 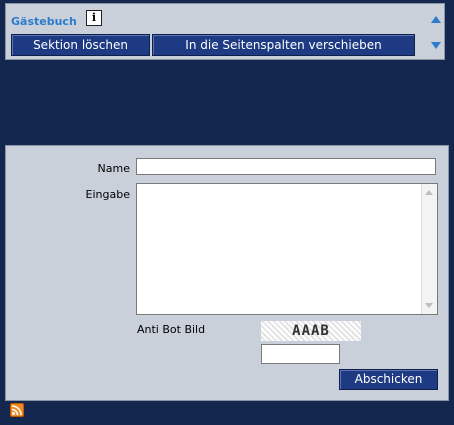 I want to click on move-up-icon, so click(x=436, y=19).